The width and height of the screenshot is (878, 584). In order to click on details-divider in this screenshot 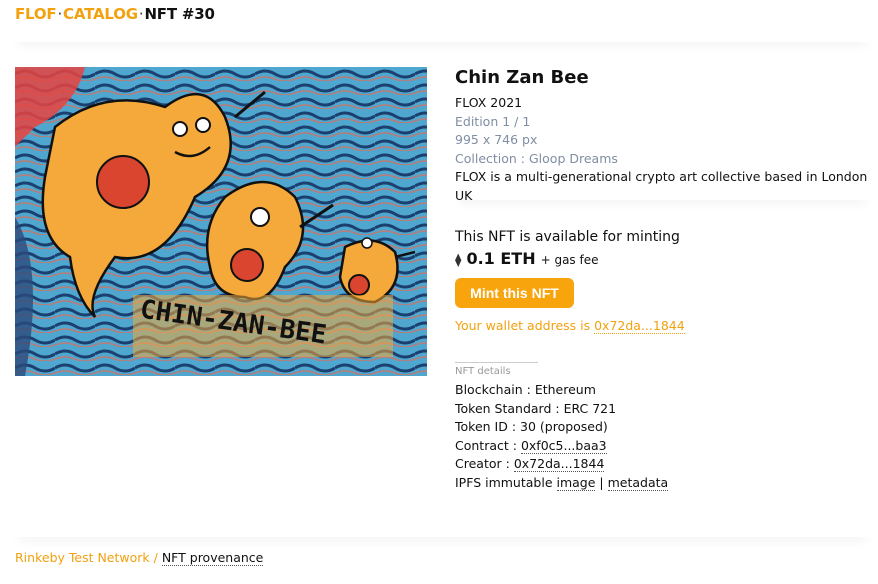, I will do `click(496, 362)`.